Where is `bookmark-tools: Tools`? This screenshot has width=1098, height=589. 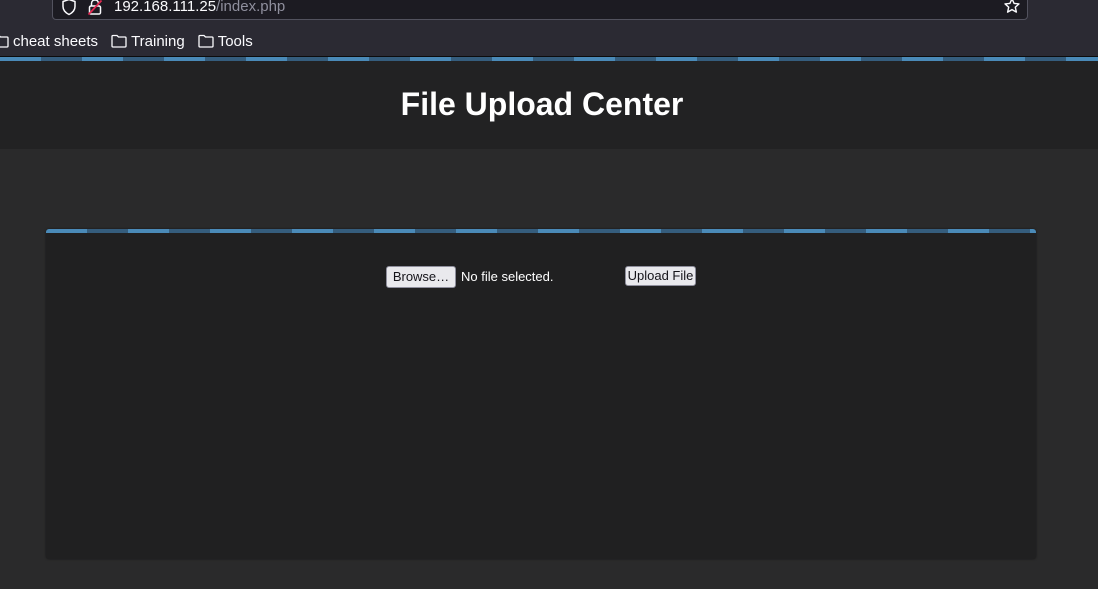 bookmark-tools: Tools is located at coordinates (225, 41).